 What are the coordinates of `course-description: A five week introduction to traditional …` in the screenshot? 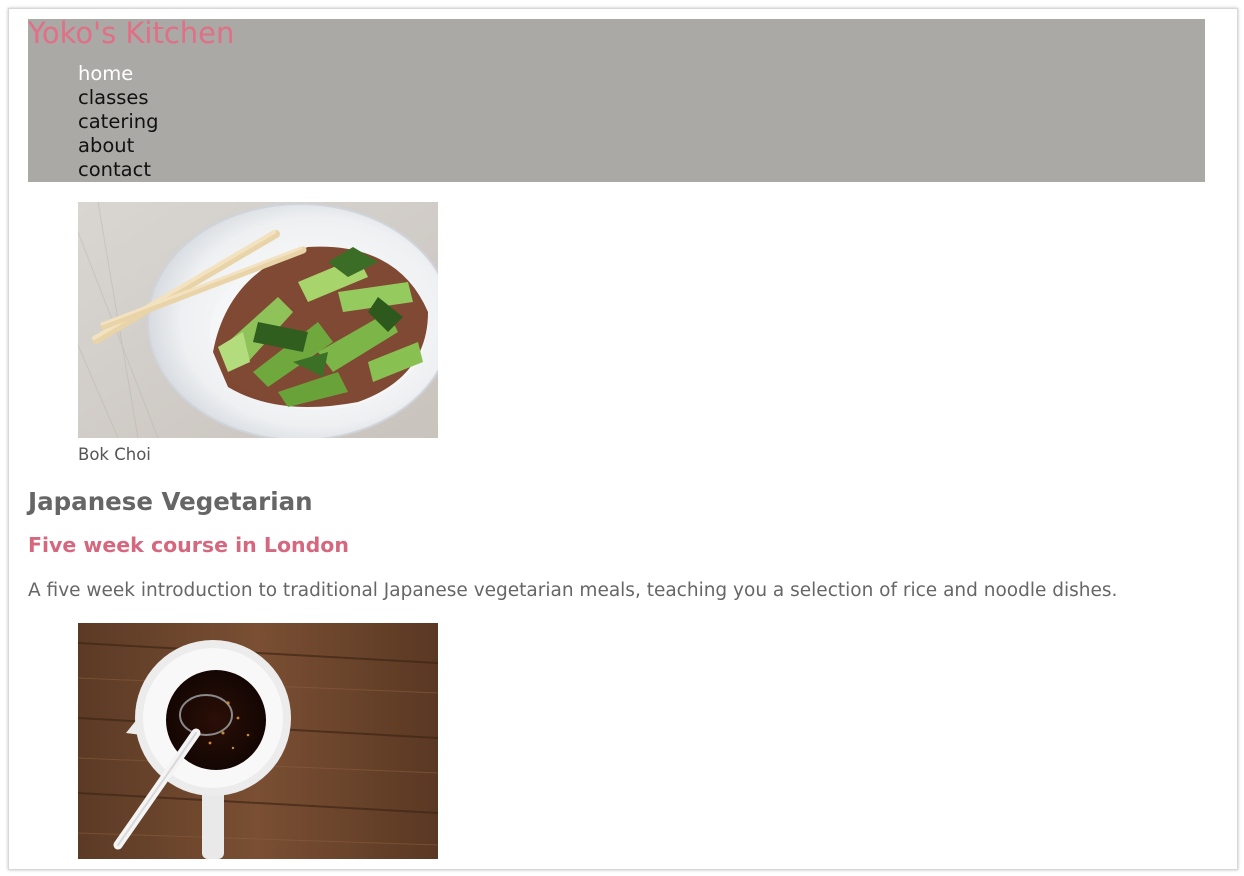 It's located at (573, 590).